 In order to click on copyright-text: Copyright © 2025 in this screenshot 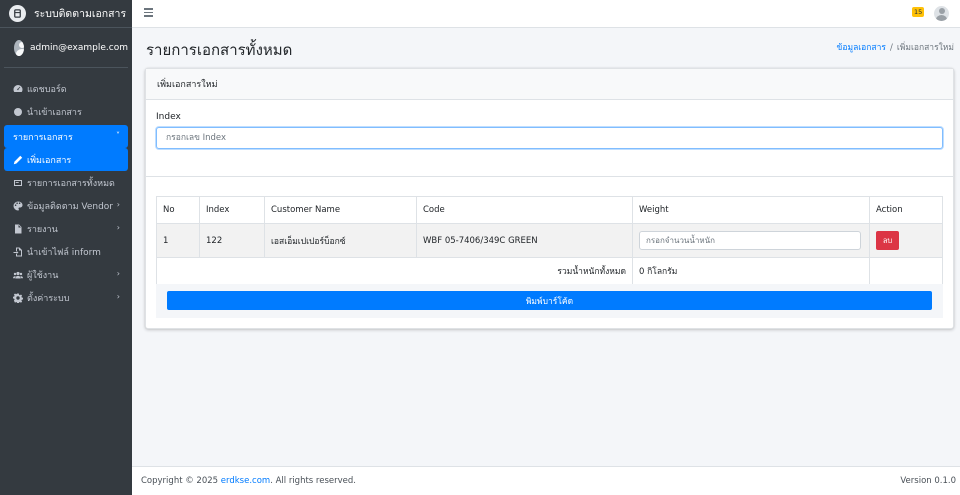, I will do `click(180, 481)`.